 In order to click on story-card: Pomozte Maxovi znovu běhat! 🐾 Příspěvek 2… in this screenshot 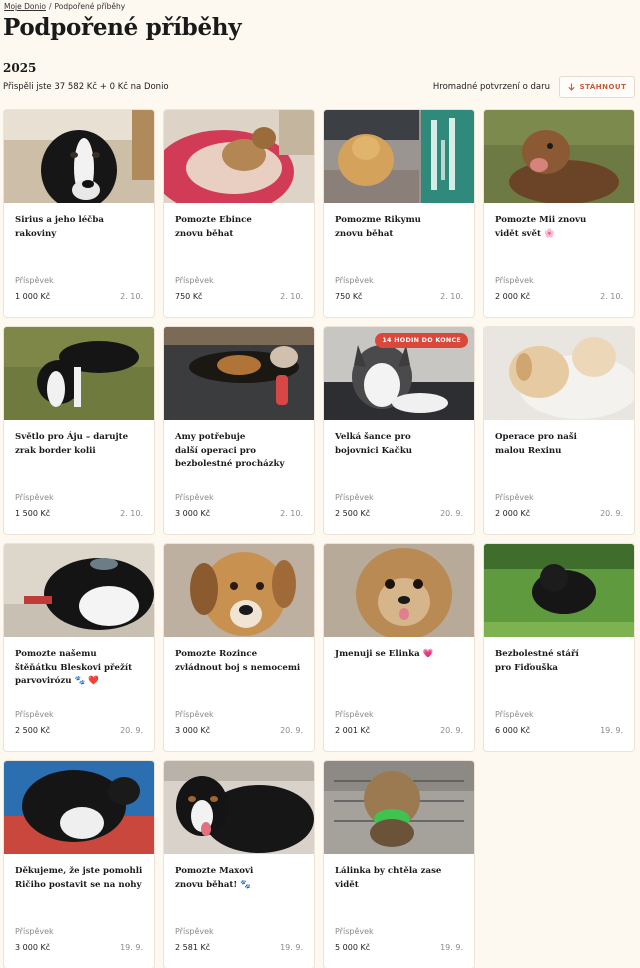, I will do `click(239, 864)`.